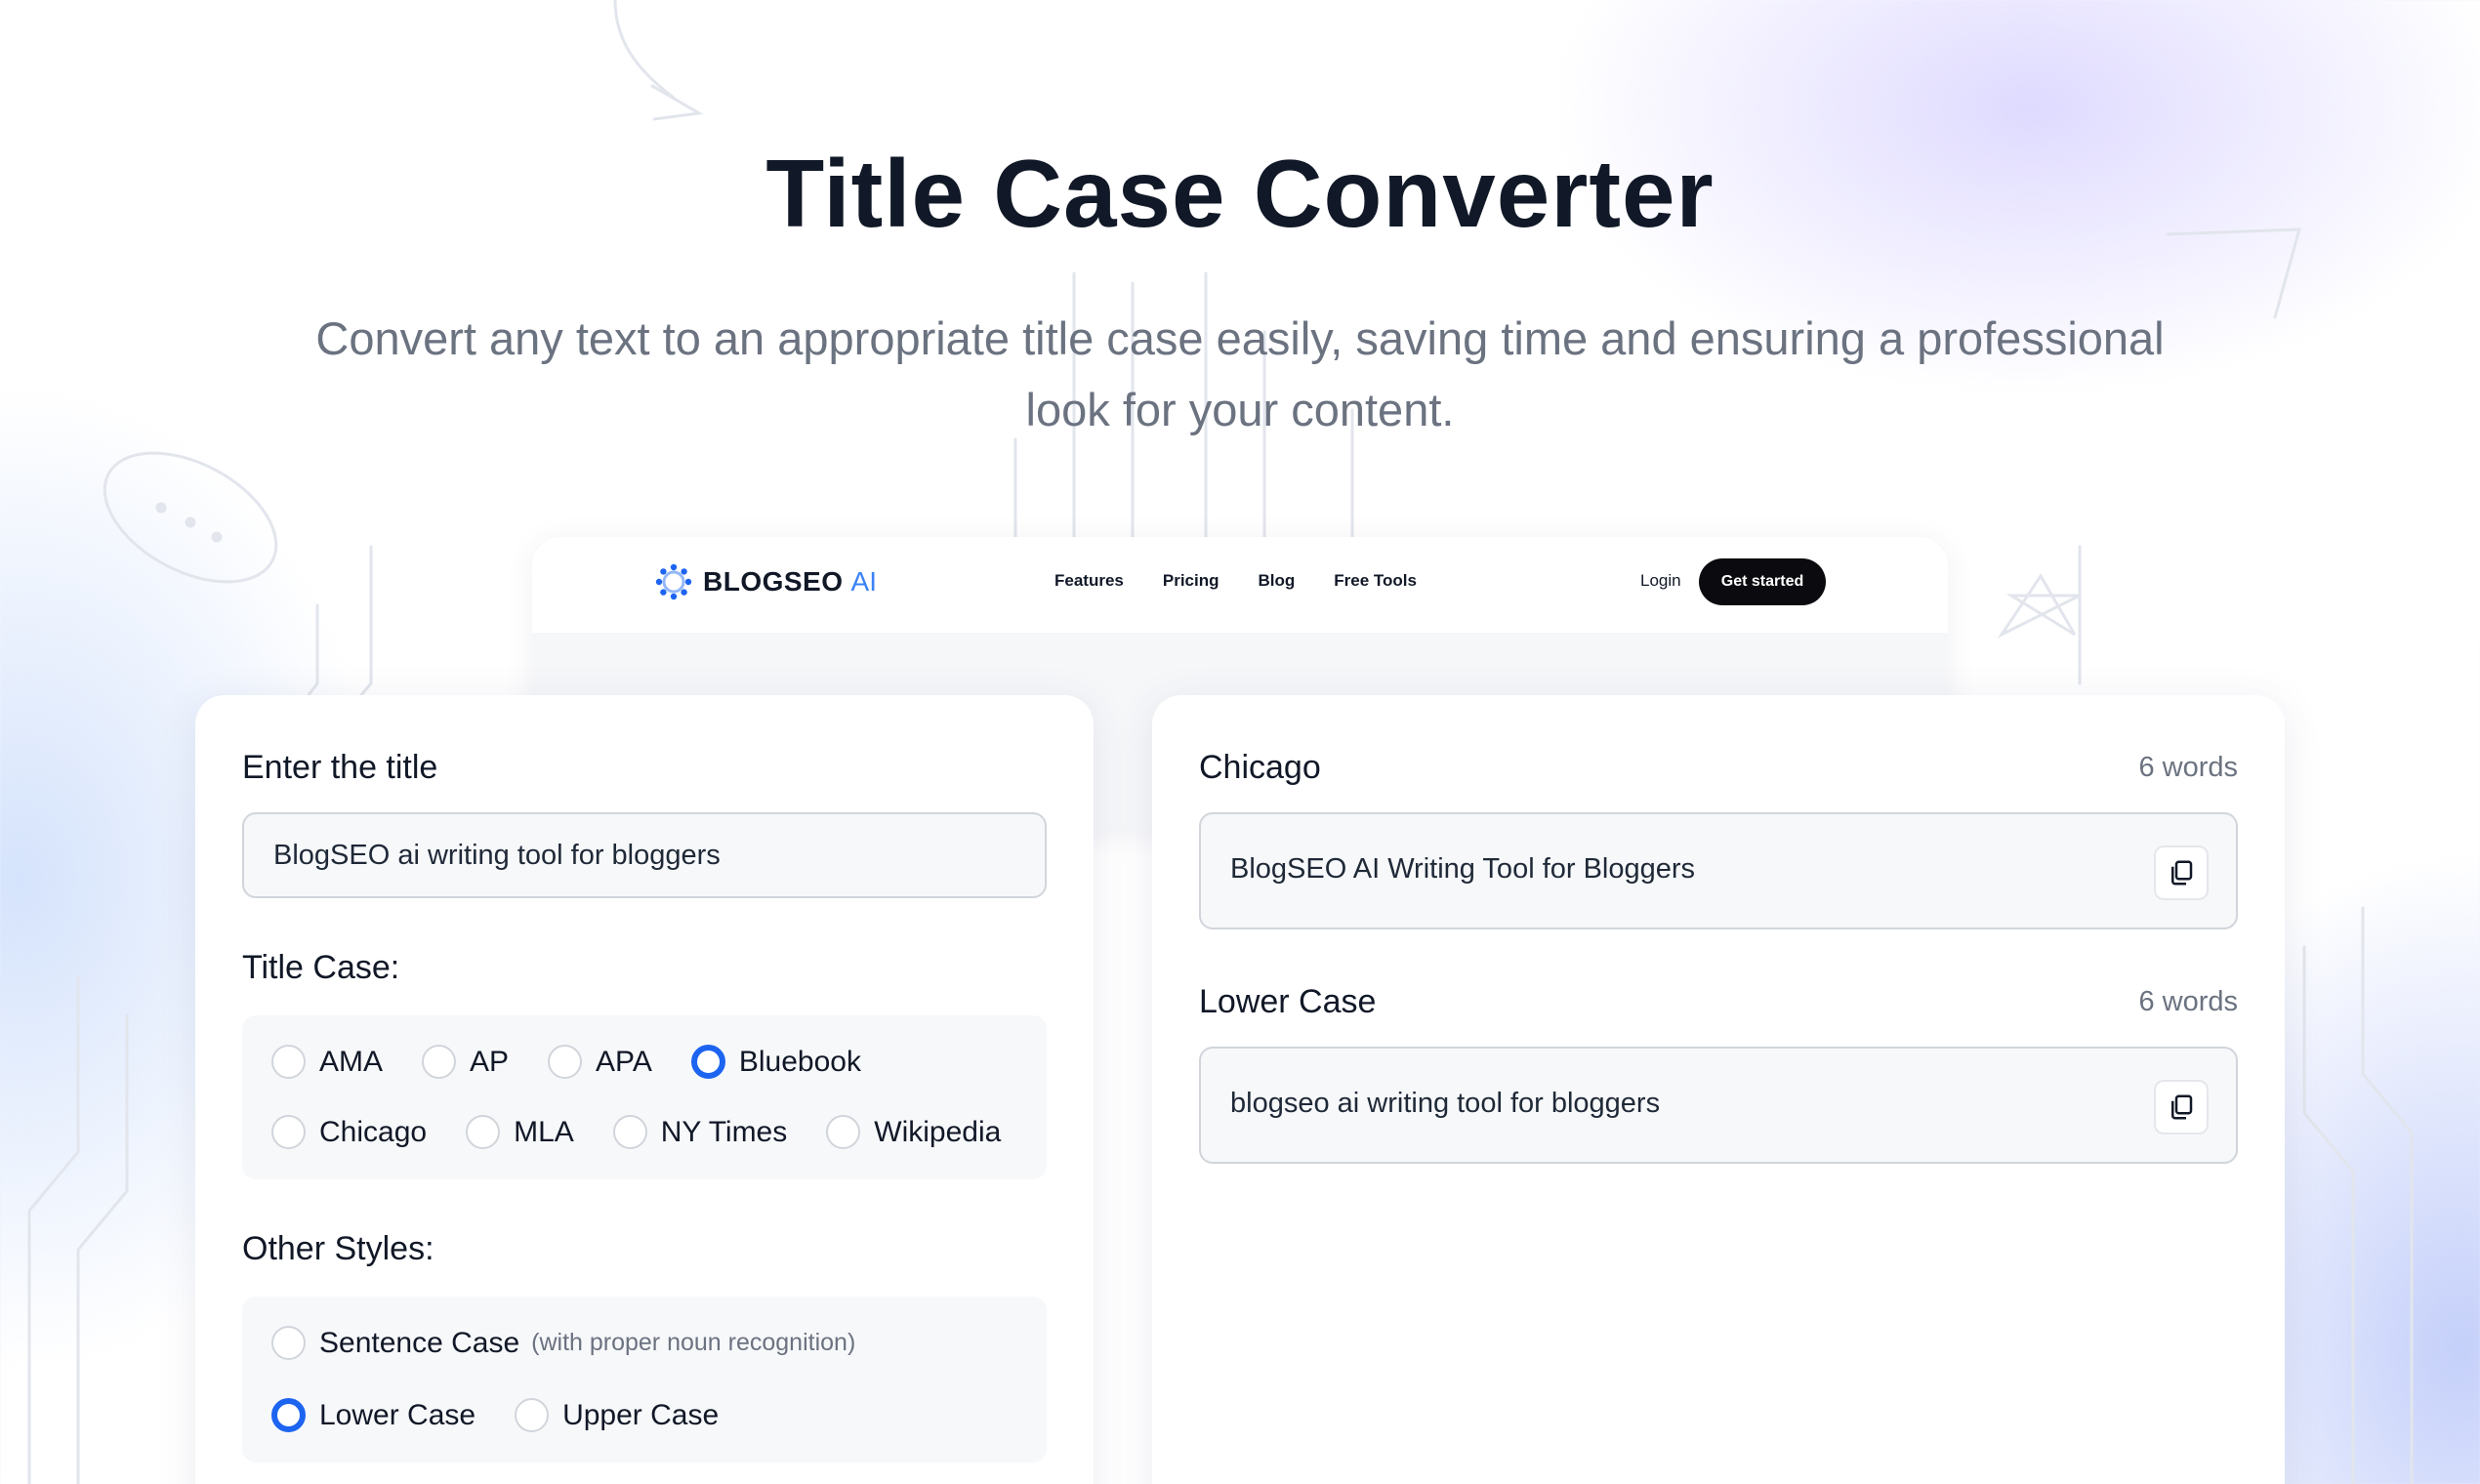 This screenshot has width=2480, height=1484. Describe the element at coordinates (321, 968) in the screenshot. I see `title-case-heading: Title Case:` at that location.